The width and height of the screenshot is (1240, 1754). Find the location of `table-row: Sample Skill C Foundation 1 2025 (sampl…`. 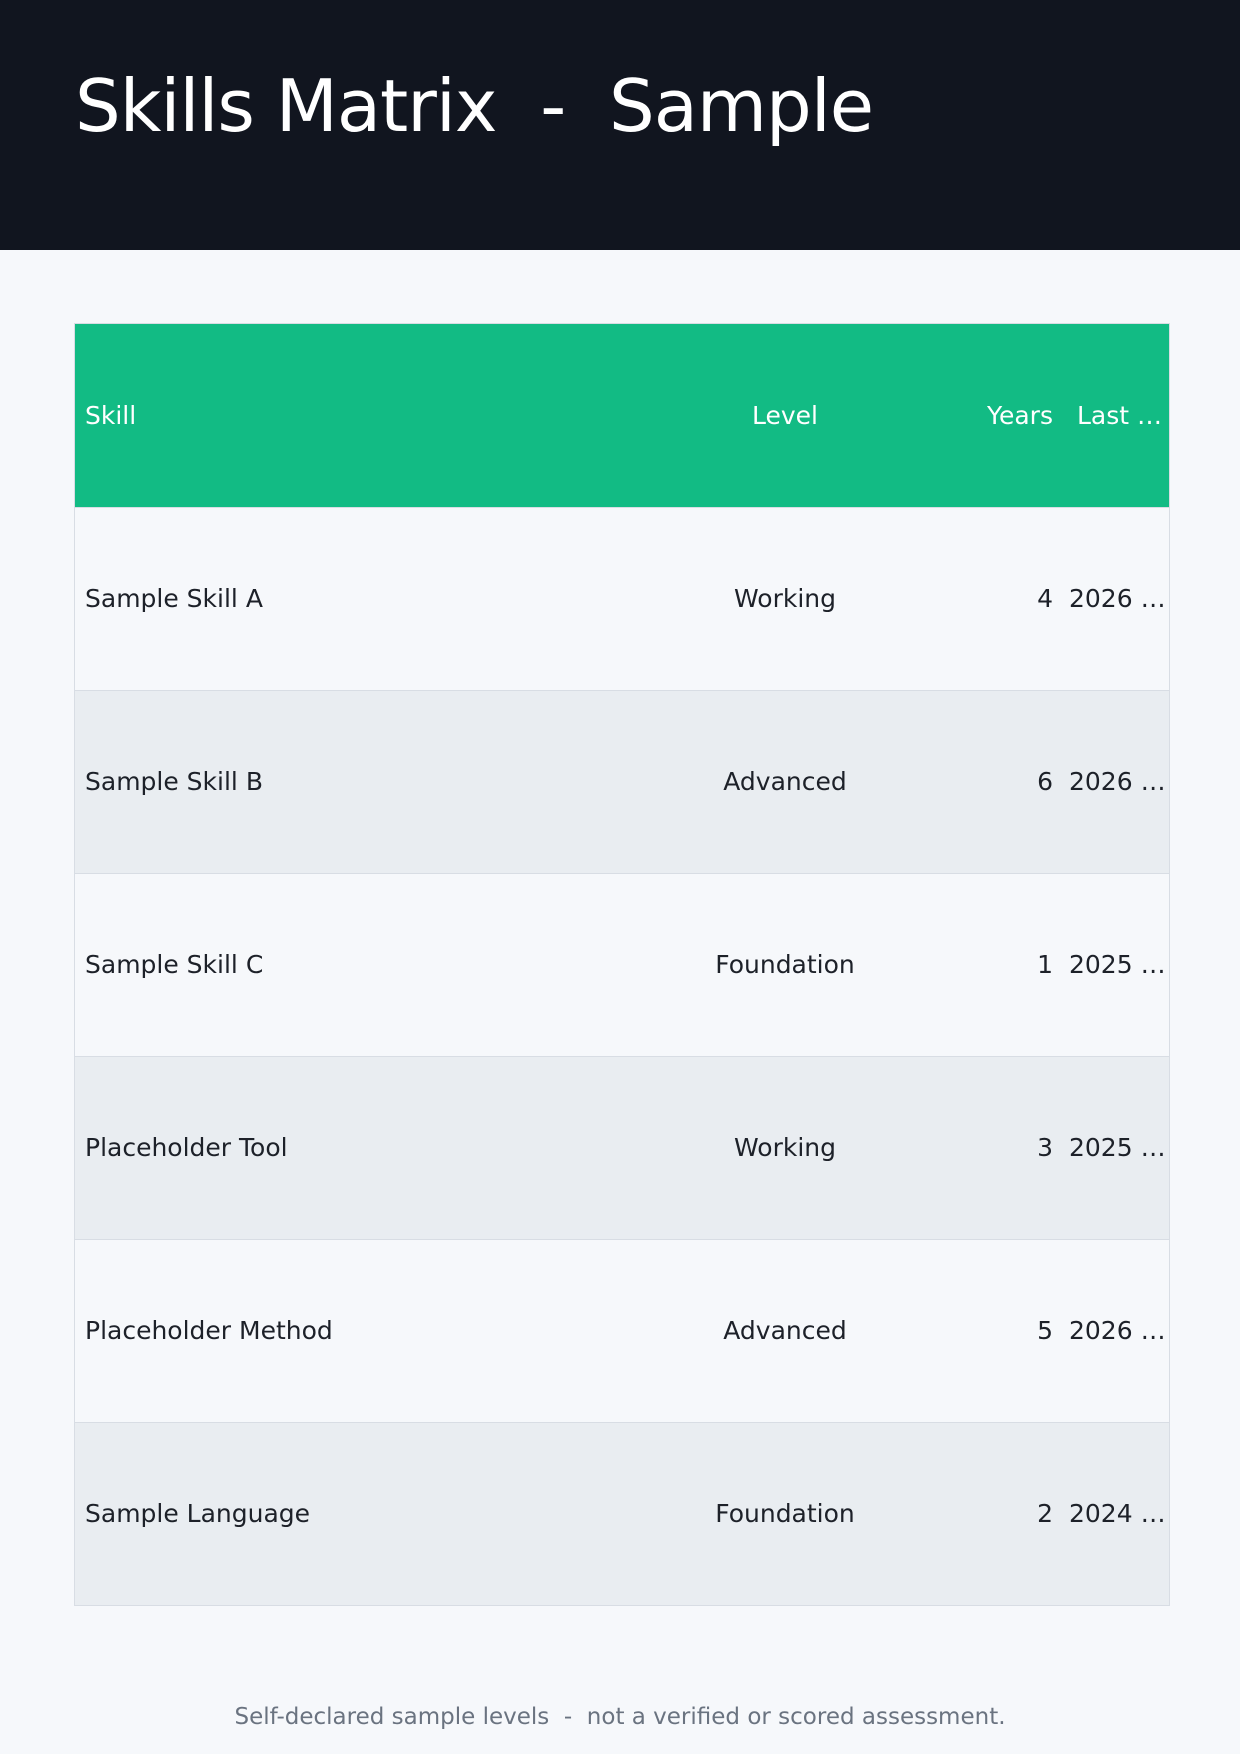

table-row: Sample Skill C Foundation 1 2025 (sampl… is located at coordinates (622, 964).